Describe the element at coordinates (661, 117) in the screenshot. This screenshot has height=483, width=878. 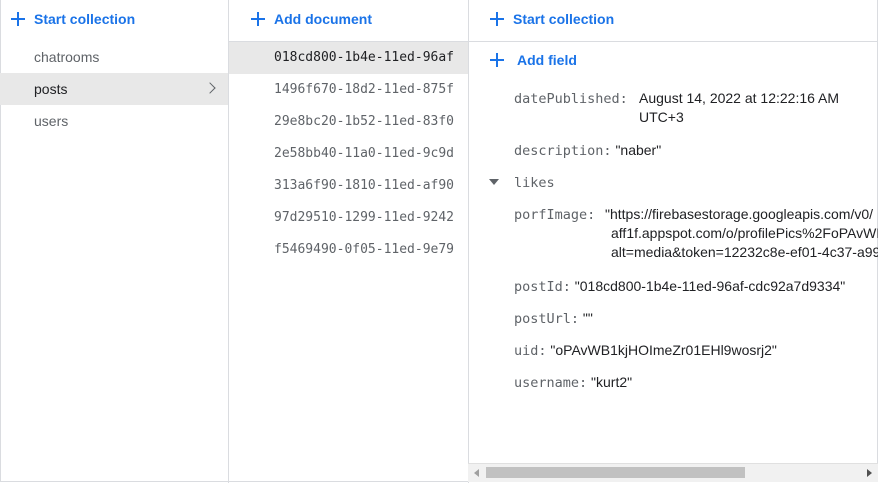
I see `field-value-line: UTC+3` at that location.